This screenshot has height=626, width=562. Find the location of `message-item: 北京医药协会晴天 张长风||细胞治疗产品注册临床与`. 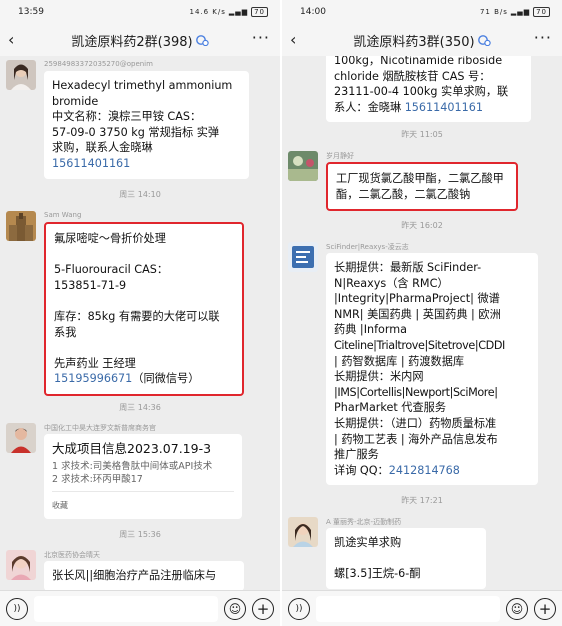

message-item: 北京医药协会晴天 张长风||细胞治疗产品注册临床与 is located at coordinates (140, 570).